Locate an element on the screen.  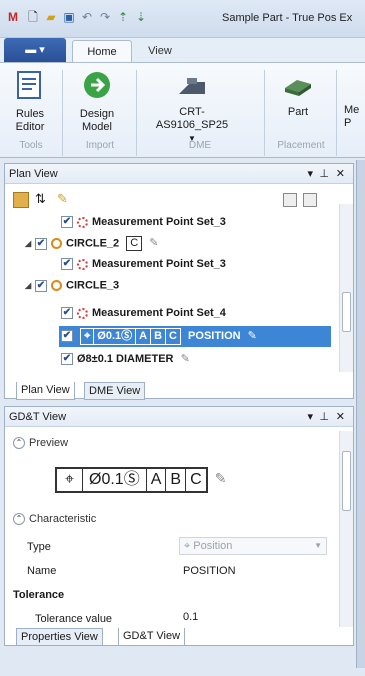
tree-item-position: ✔ ⌖ Ø0.1Ⓢ A B C POSITION ✎ is located at coordinates (195, 336).